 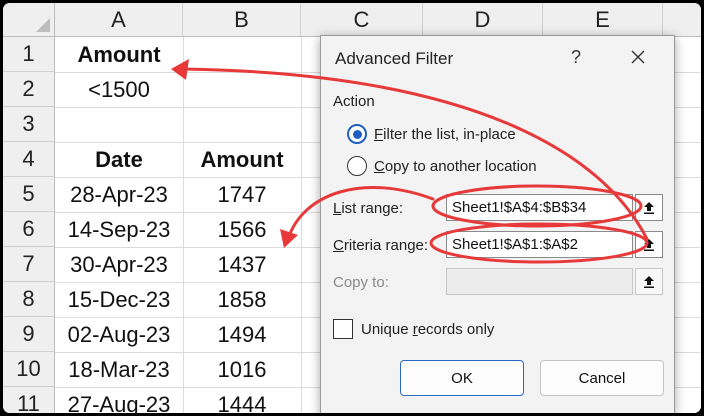 What do you see at coordinates (362, 20) in the screenshot?
I see `column-header-c: C` at bounding box center [362, 20].